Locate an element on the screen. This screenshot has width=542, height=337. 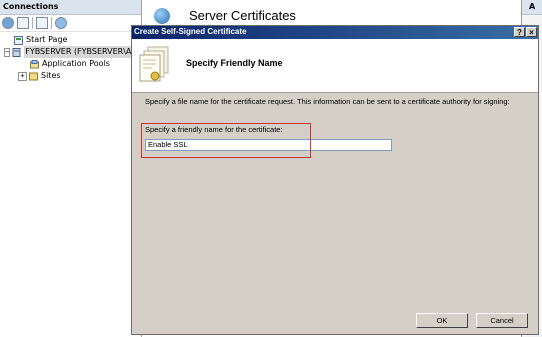
dialog-titlebar: Create Self-Signed Certificate ? × is located at coordinates (335, 32).